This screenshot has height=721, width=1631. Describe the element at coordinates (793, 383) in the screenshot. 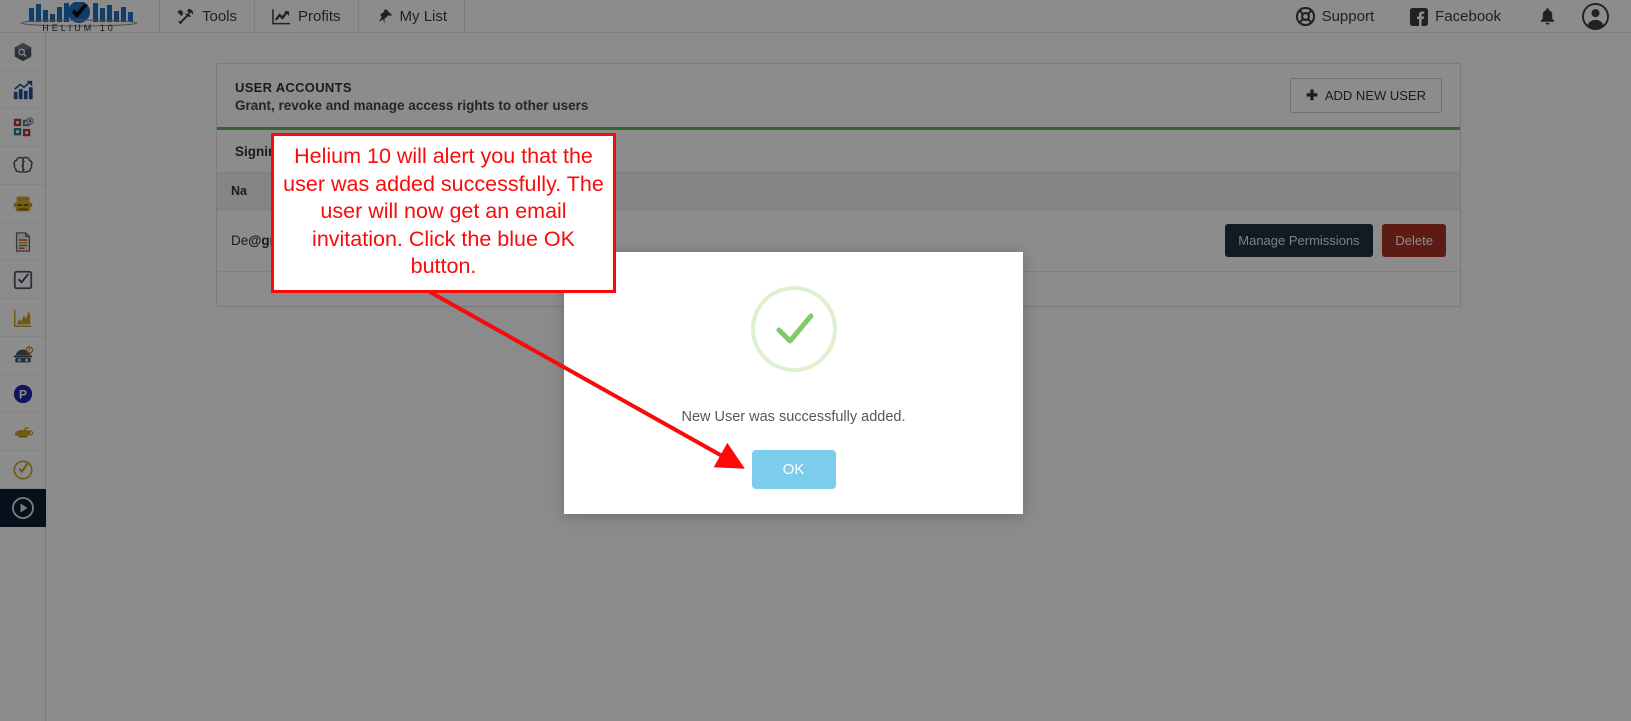

I see `success-modal: New User was successfully added. OK` at that location.